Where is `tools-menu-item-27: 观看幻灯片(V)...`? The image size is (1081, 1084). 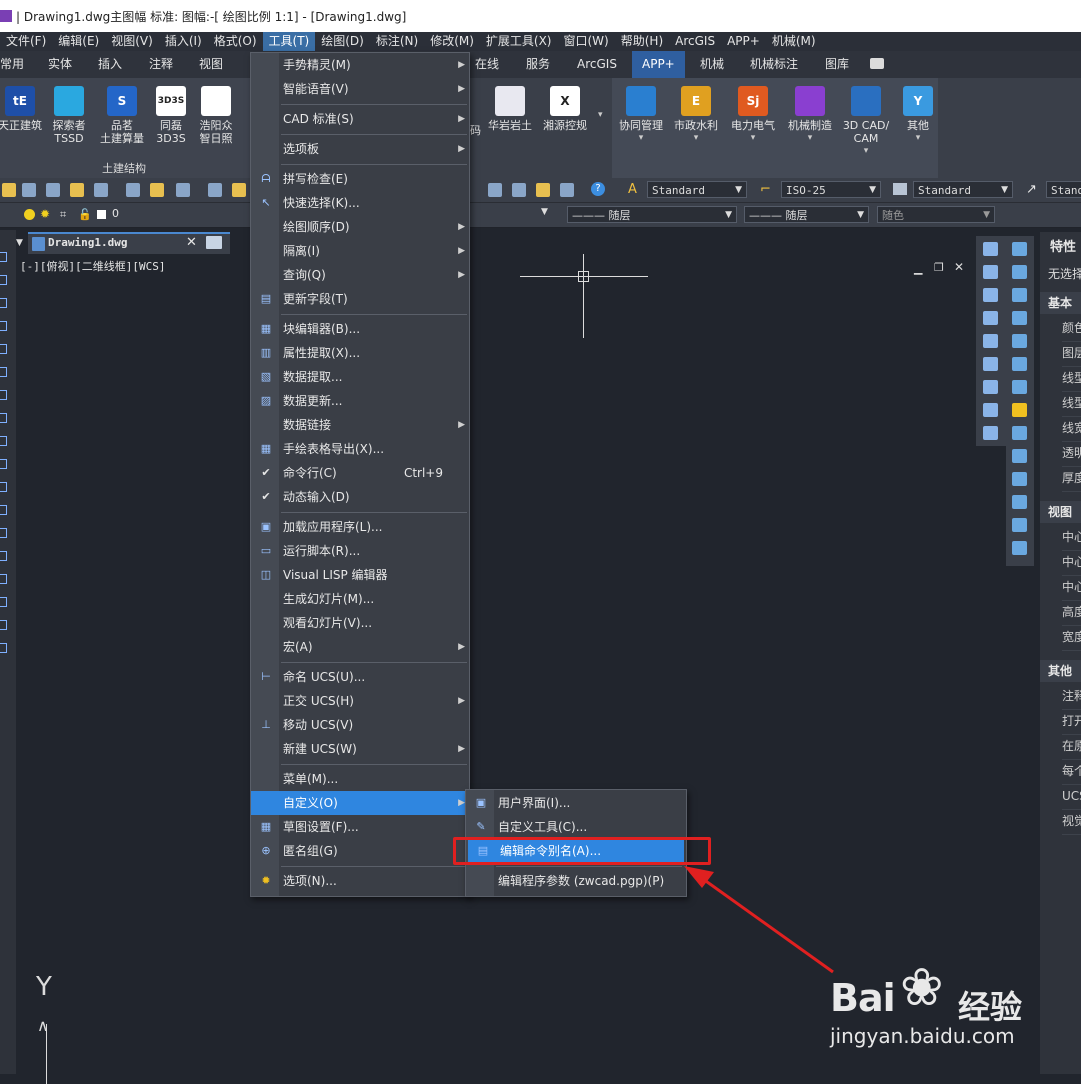 tools-menu-item-27: 观看幻灯片(V)... is located at coordinates (360, 623).